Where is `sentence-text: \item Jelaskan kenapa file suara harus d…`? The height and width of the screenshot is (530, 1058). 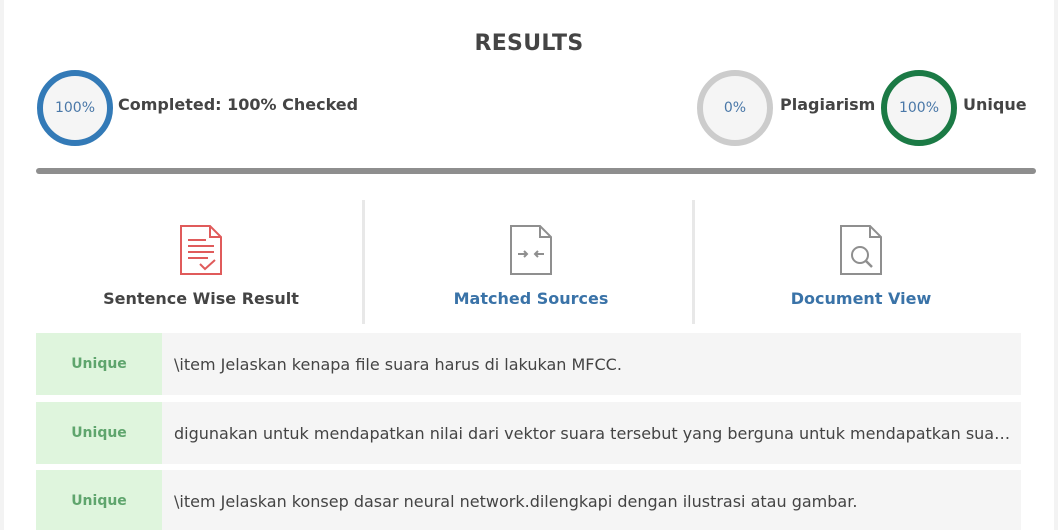 sentence-text: \item Jelaskan kenapa file suara harus d… is located at coordinates (591, 364).